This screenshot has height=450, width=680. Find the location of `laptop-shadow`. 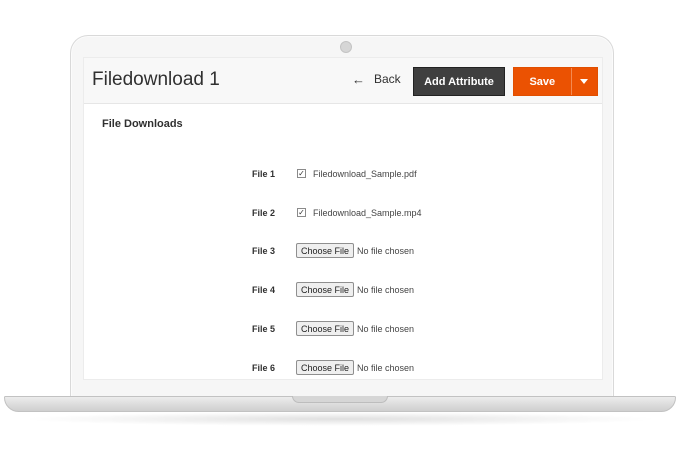

laptop-shadow is located at coordinates (340, 419).